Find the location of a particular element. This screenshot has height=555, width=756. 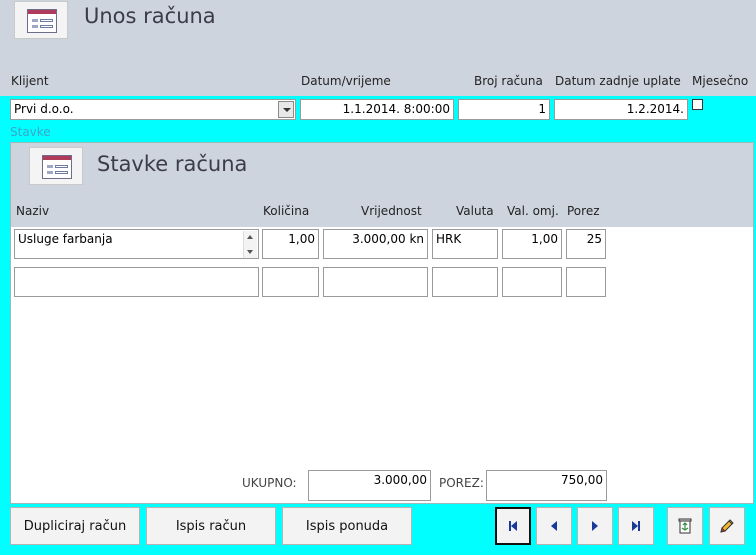

col-kolicina: Količina is located at coordinates (286, 211).